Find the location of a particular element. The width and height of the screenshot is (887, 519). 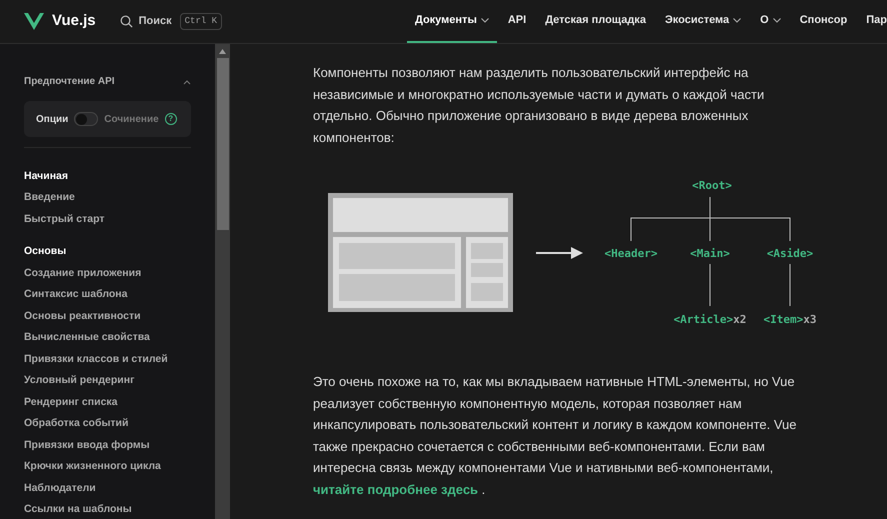

tag-label: <Main> is located at coordinates (710, 253).